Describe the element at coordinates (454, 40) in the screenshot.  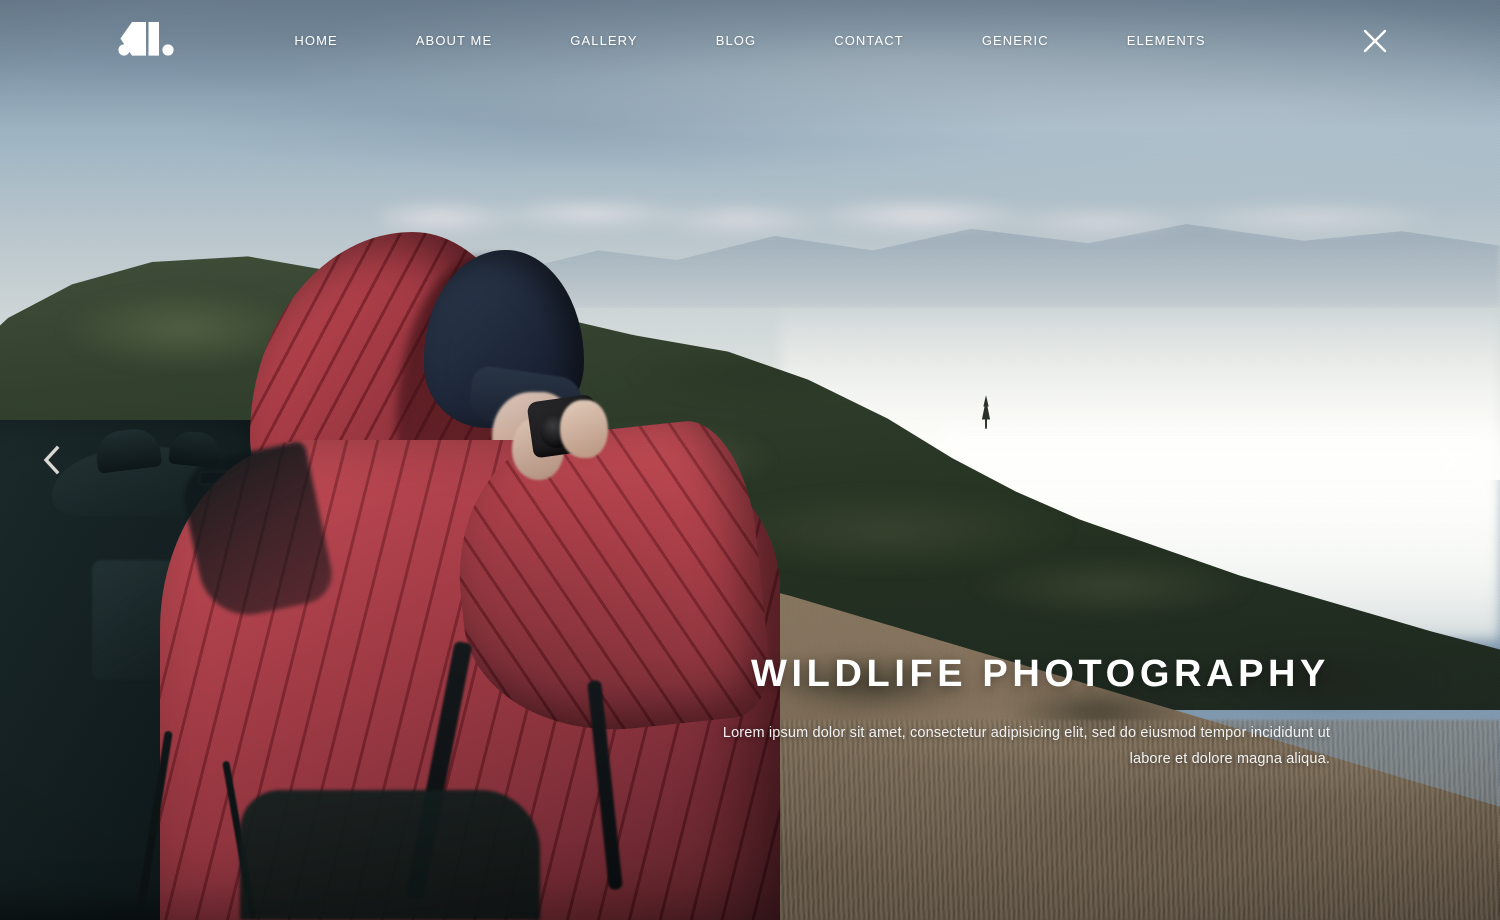
I see `nav-item-about-me: ABOUT ME` at that location.